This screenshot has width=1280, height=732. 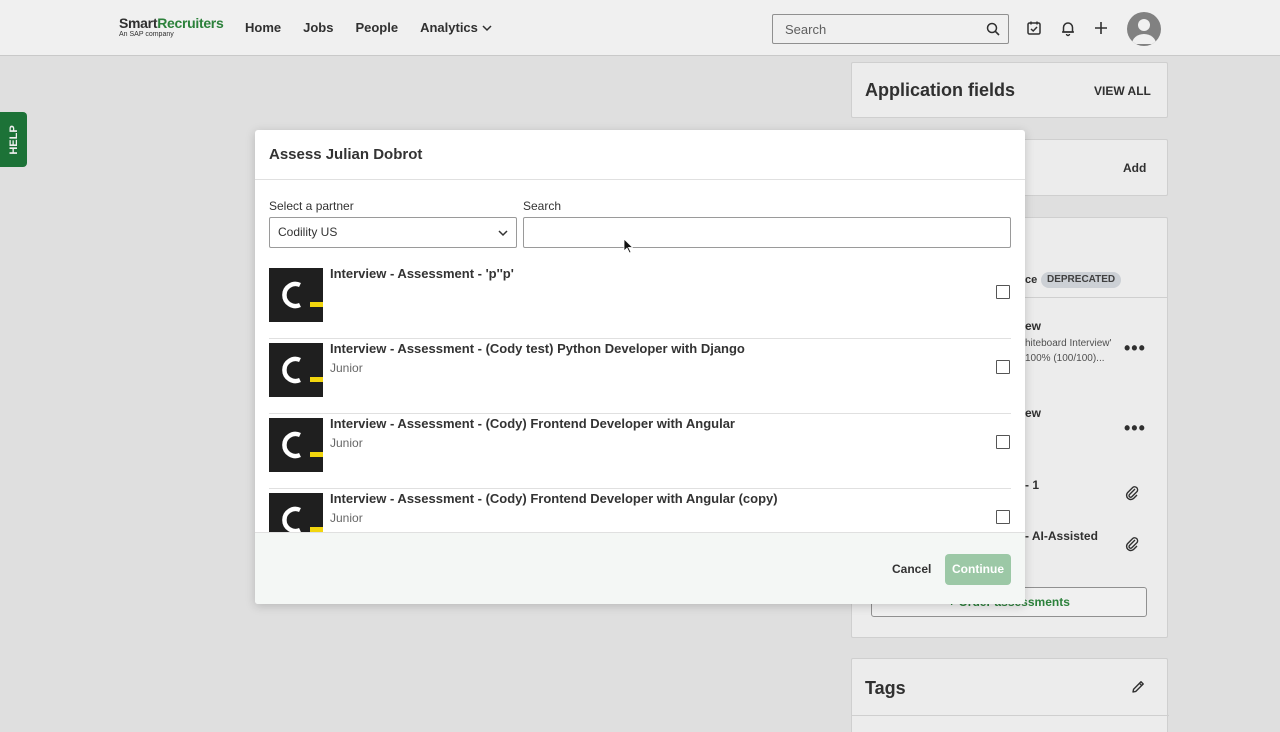 What do you see at coordinates (503, 233) in the screenshot?
I see `chevron-down-icon` at bounding box center [503, 233].